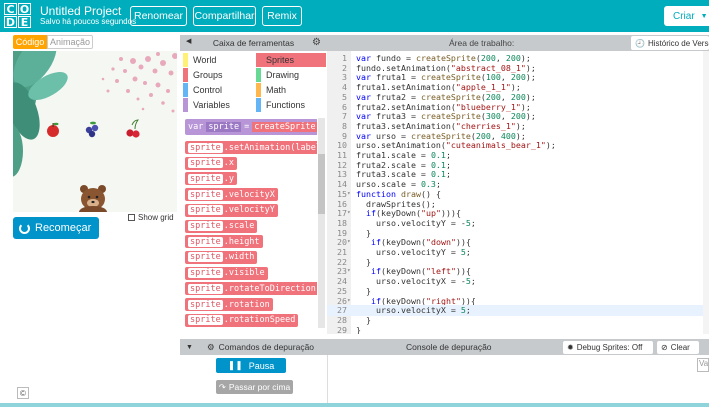  What do you see at coordinates (401, 145) in the screenshot?
I see `code-token: urso.setAnimation(` at bounding box center [401, 145].